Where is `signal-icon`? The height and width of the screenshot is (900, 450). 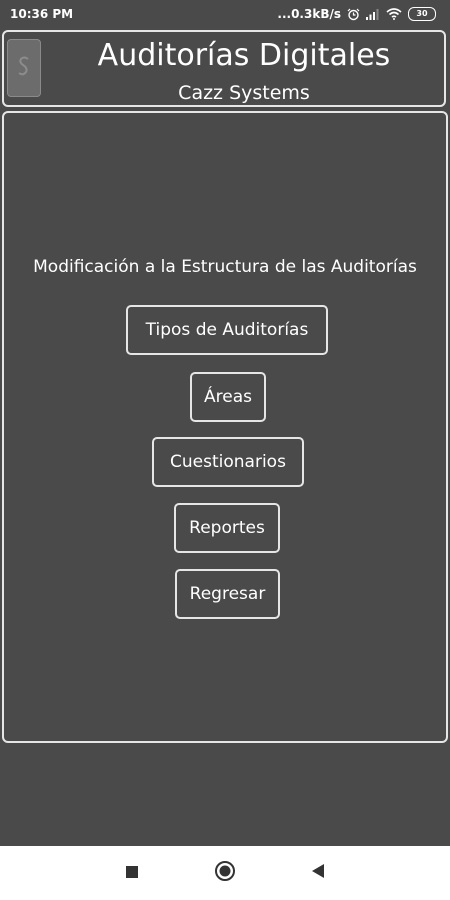
signal-icon is located at coordinates (373, 14).